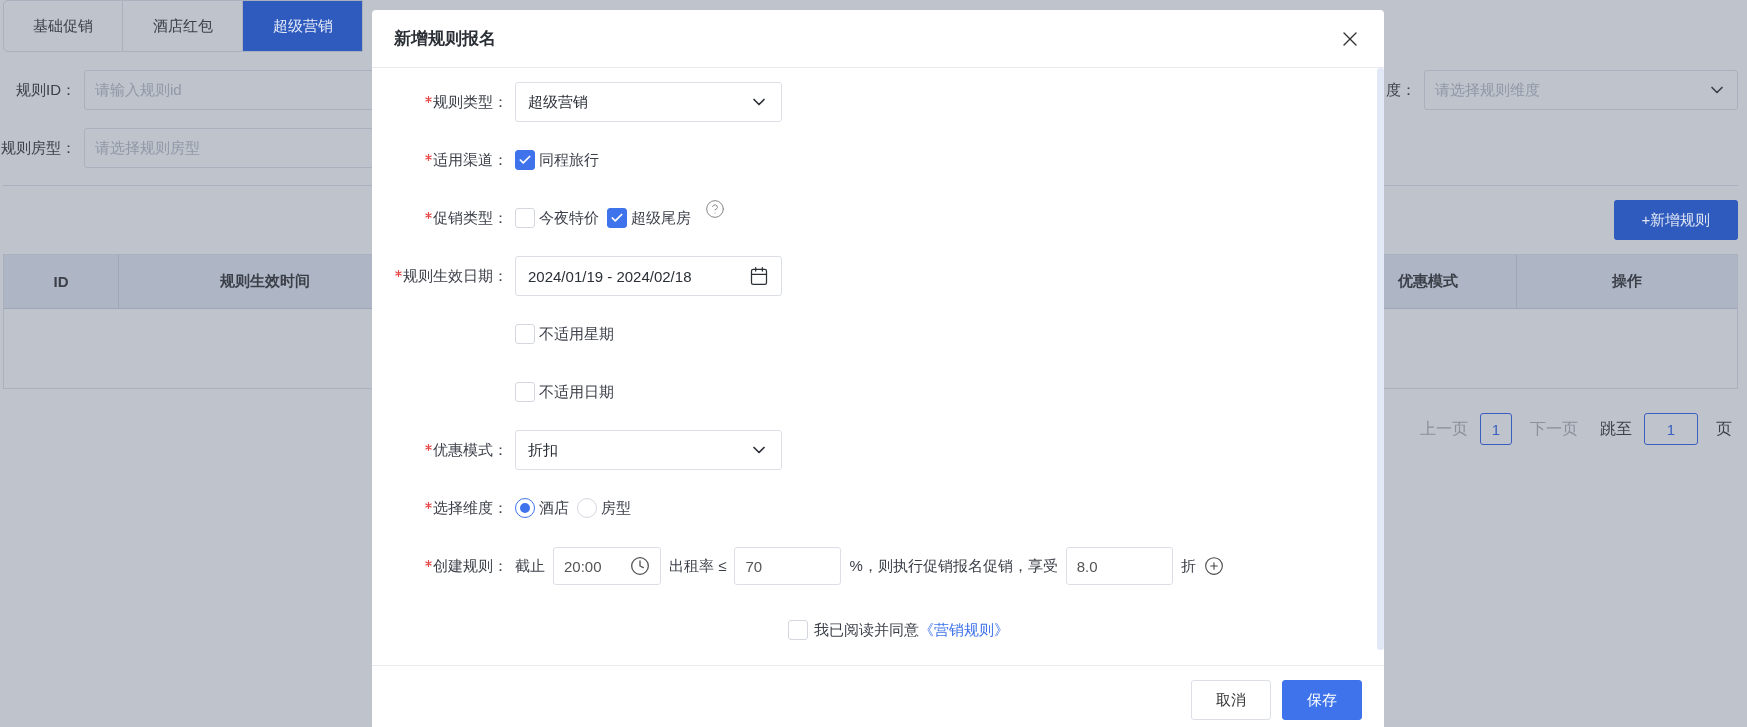  What do you see at coordinates (61, 281) in the screenshot?
I see `column-header: ID` at bounding box center [61, 281].